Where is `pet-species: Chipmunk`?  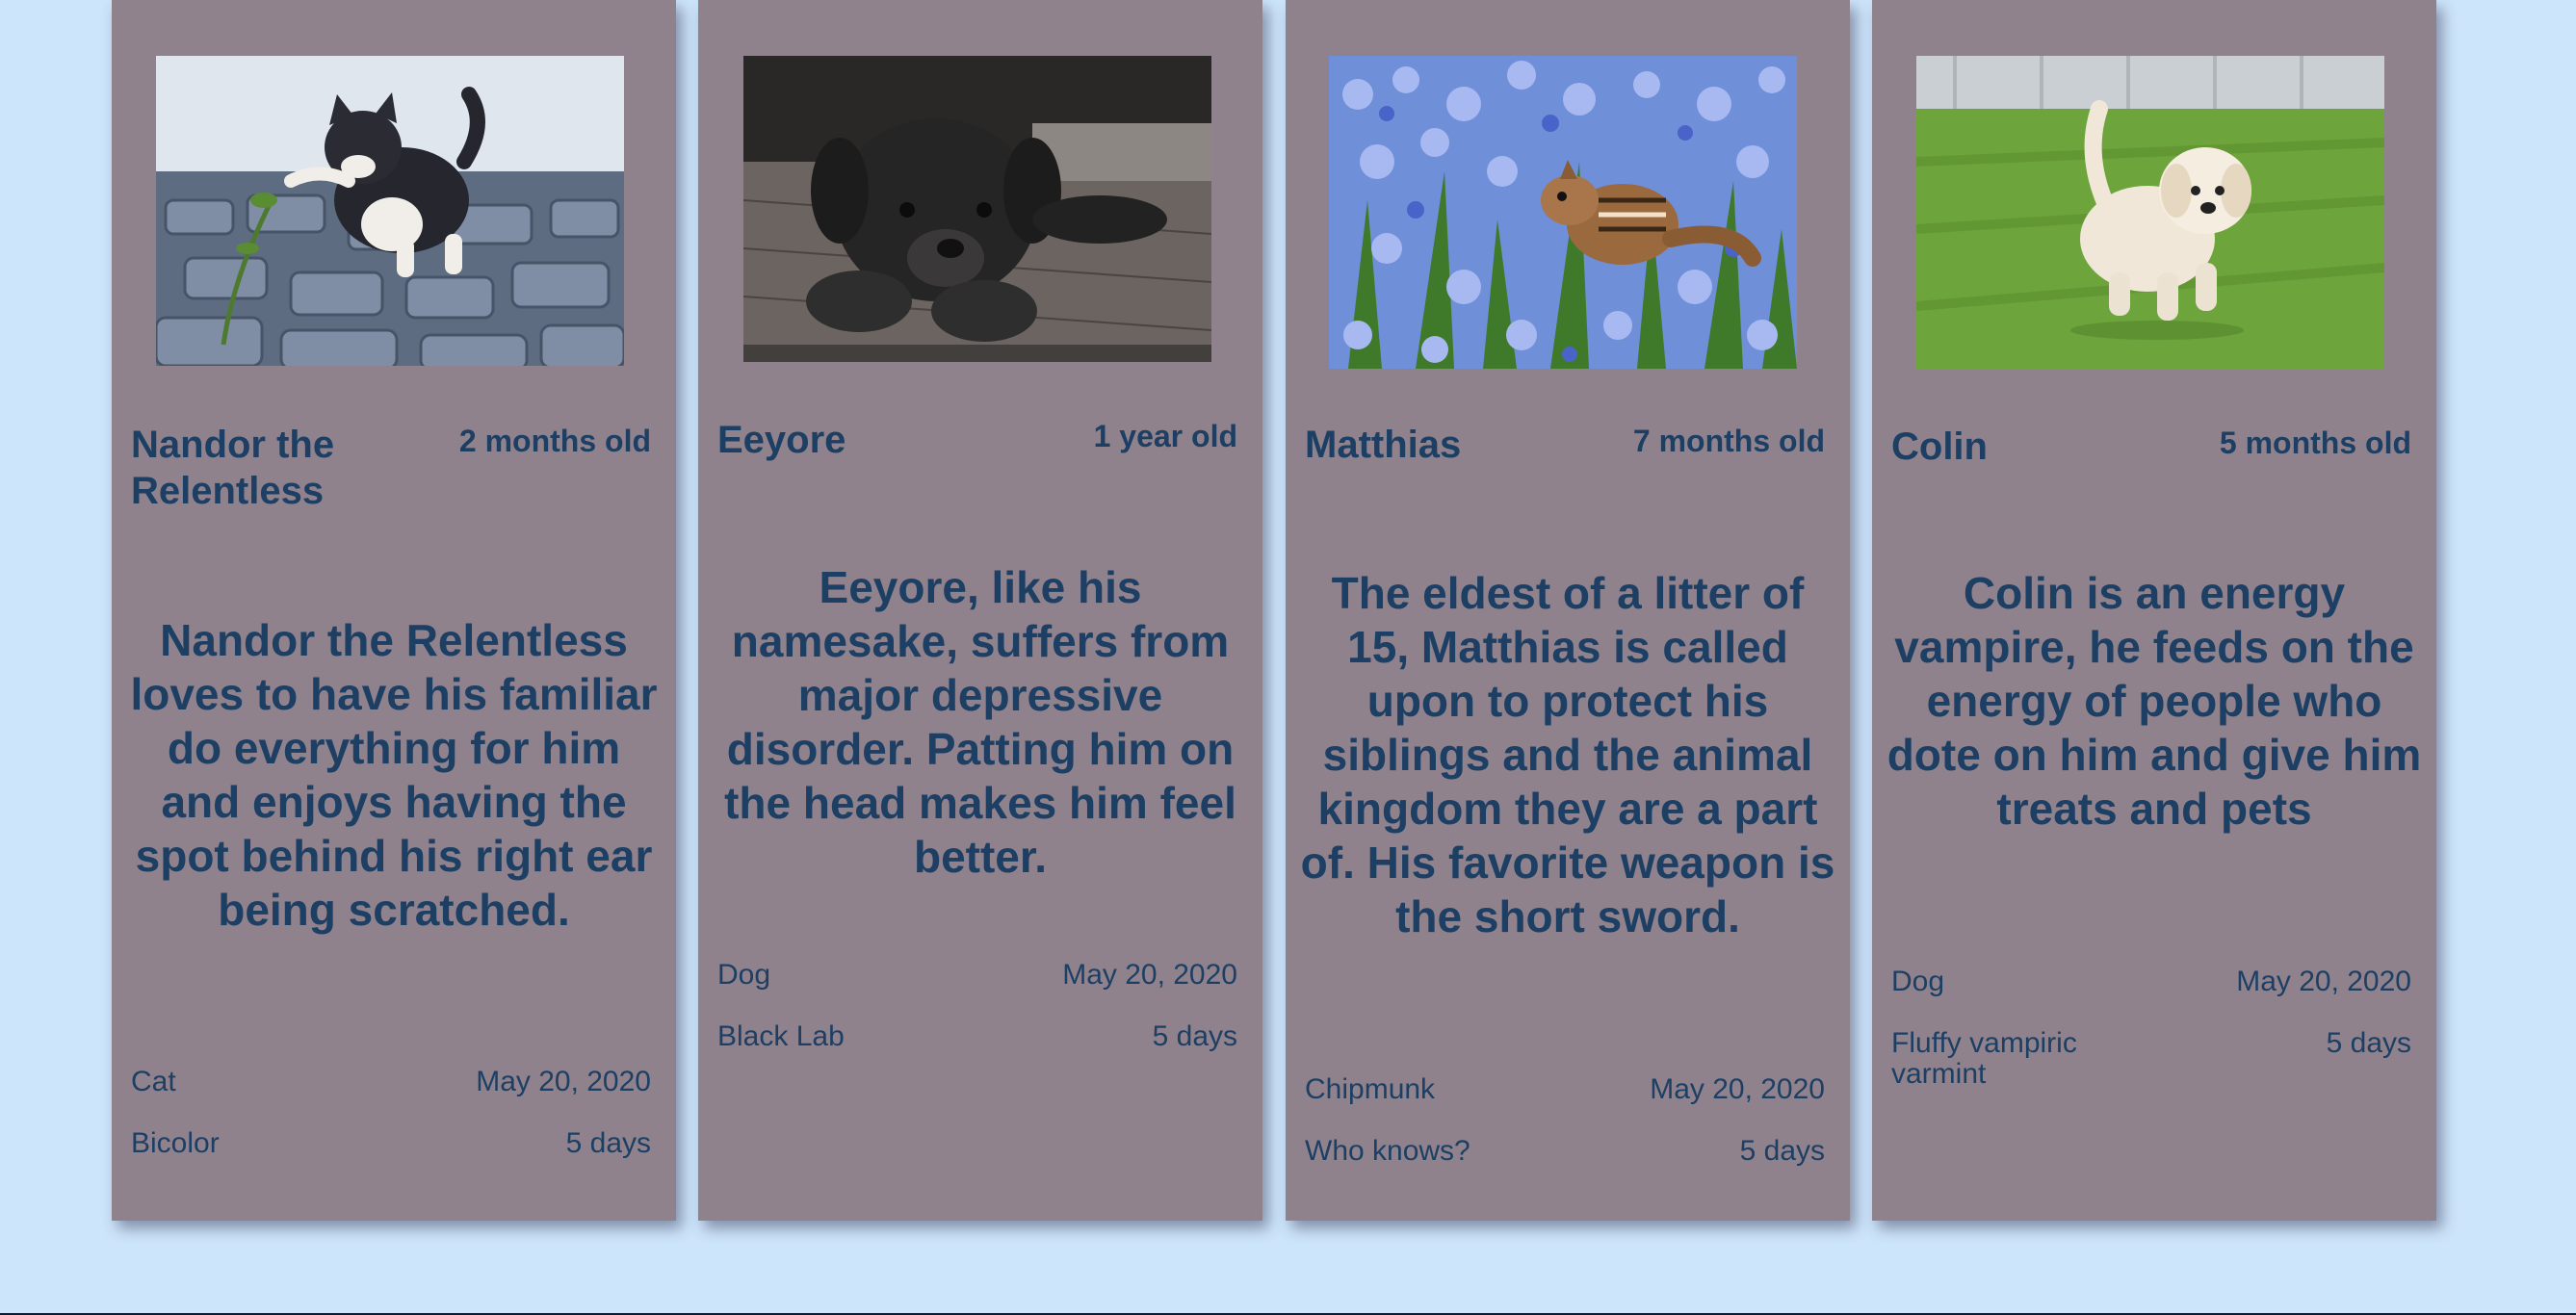
pet-species: Chipmunk is located at coordinates (1370, 1089).